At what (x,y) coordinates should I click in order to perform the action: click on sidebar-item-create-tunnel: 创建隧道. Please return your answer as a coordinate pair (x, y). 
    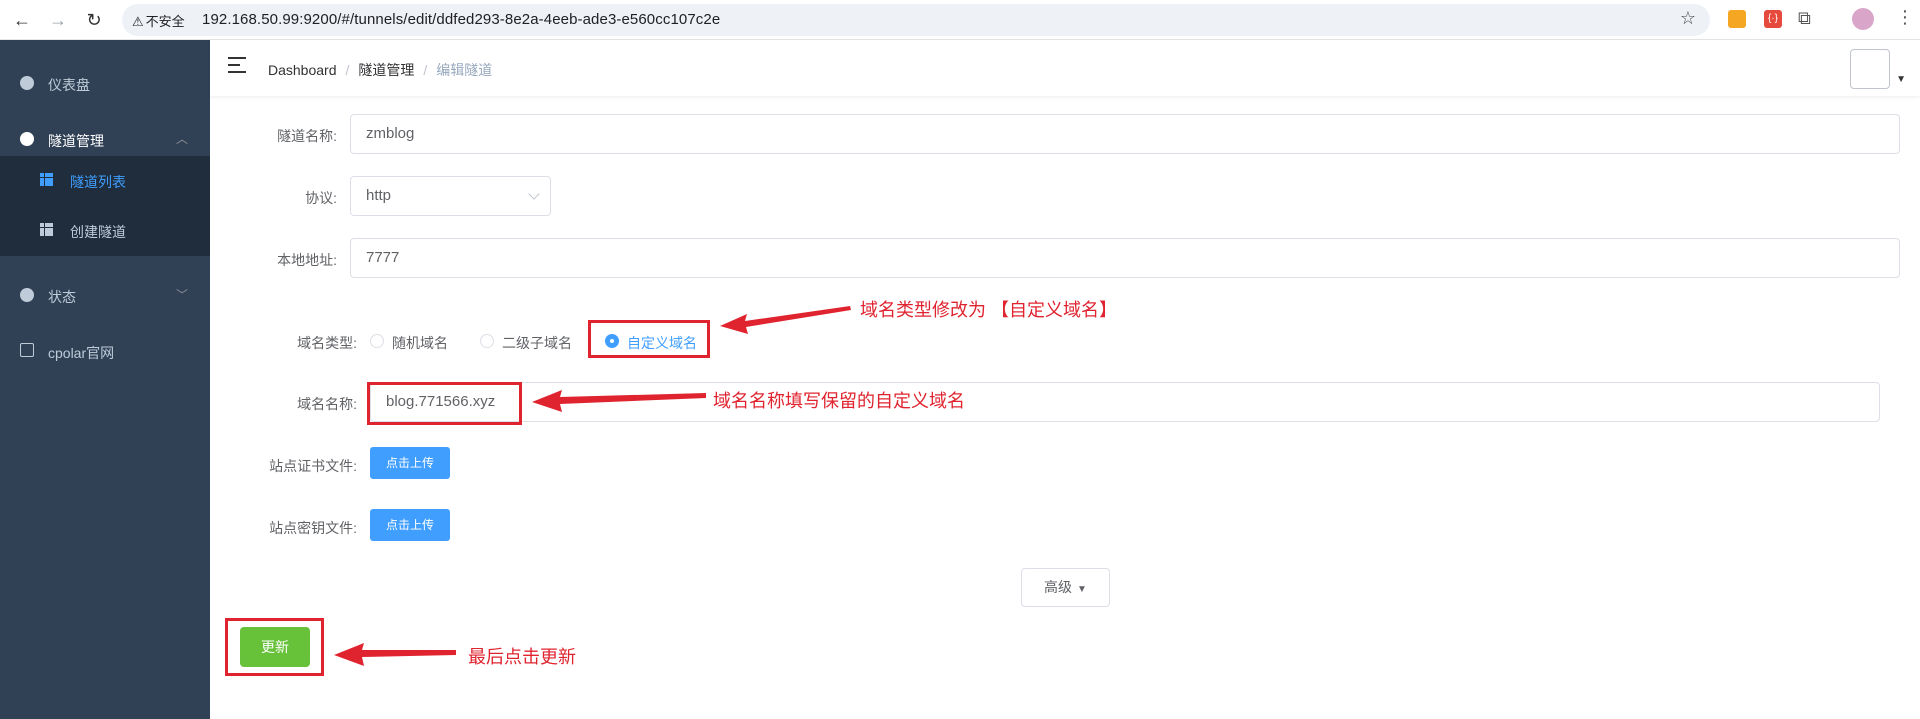
    Looking at the image, I should click on (105, 231).